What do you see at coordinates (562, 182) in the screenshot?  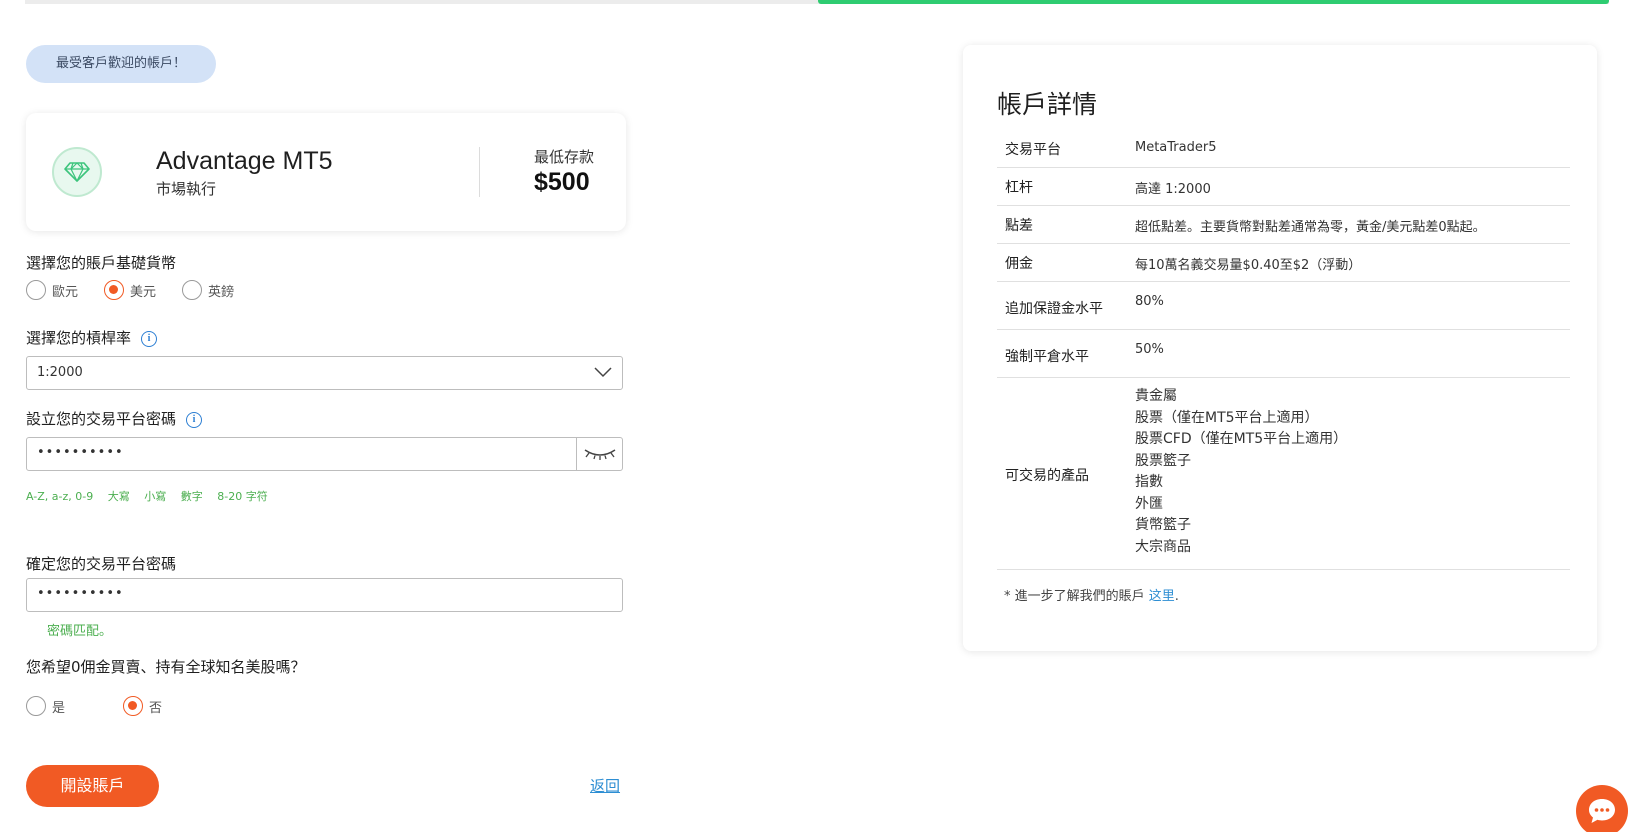 I see `min-deposit-value: $500` at bounding box center [562, 182].